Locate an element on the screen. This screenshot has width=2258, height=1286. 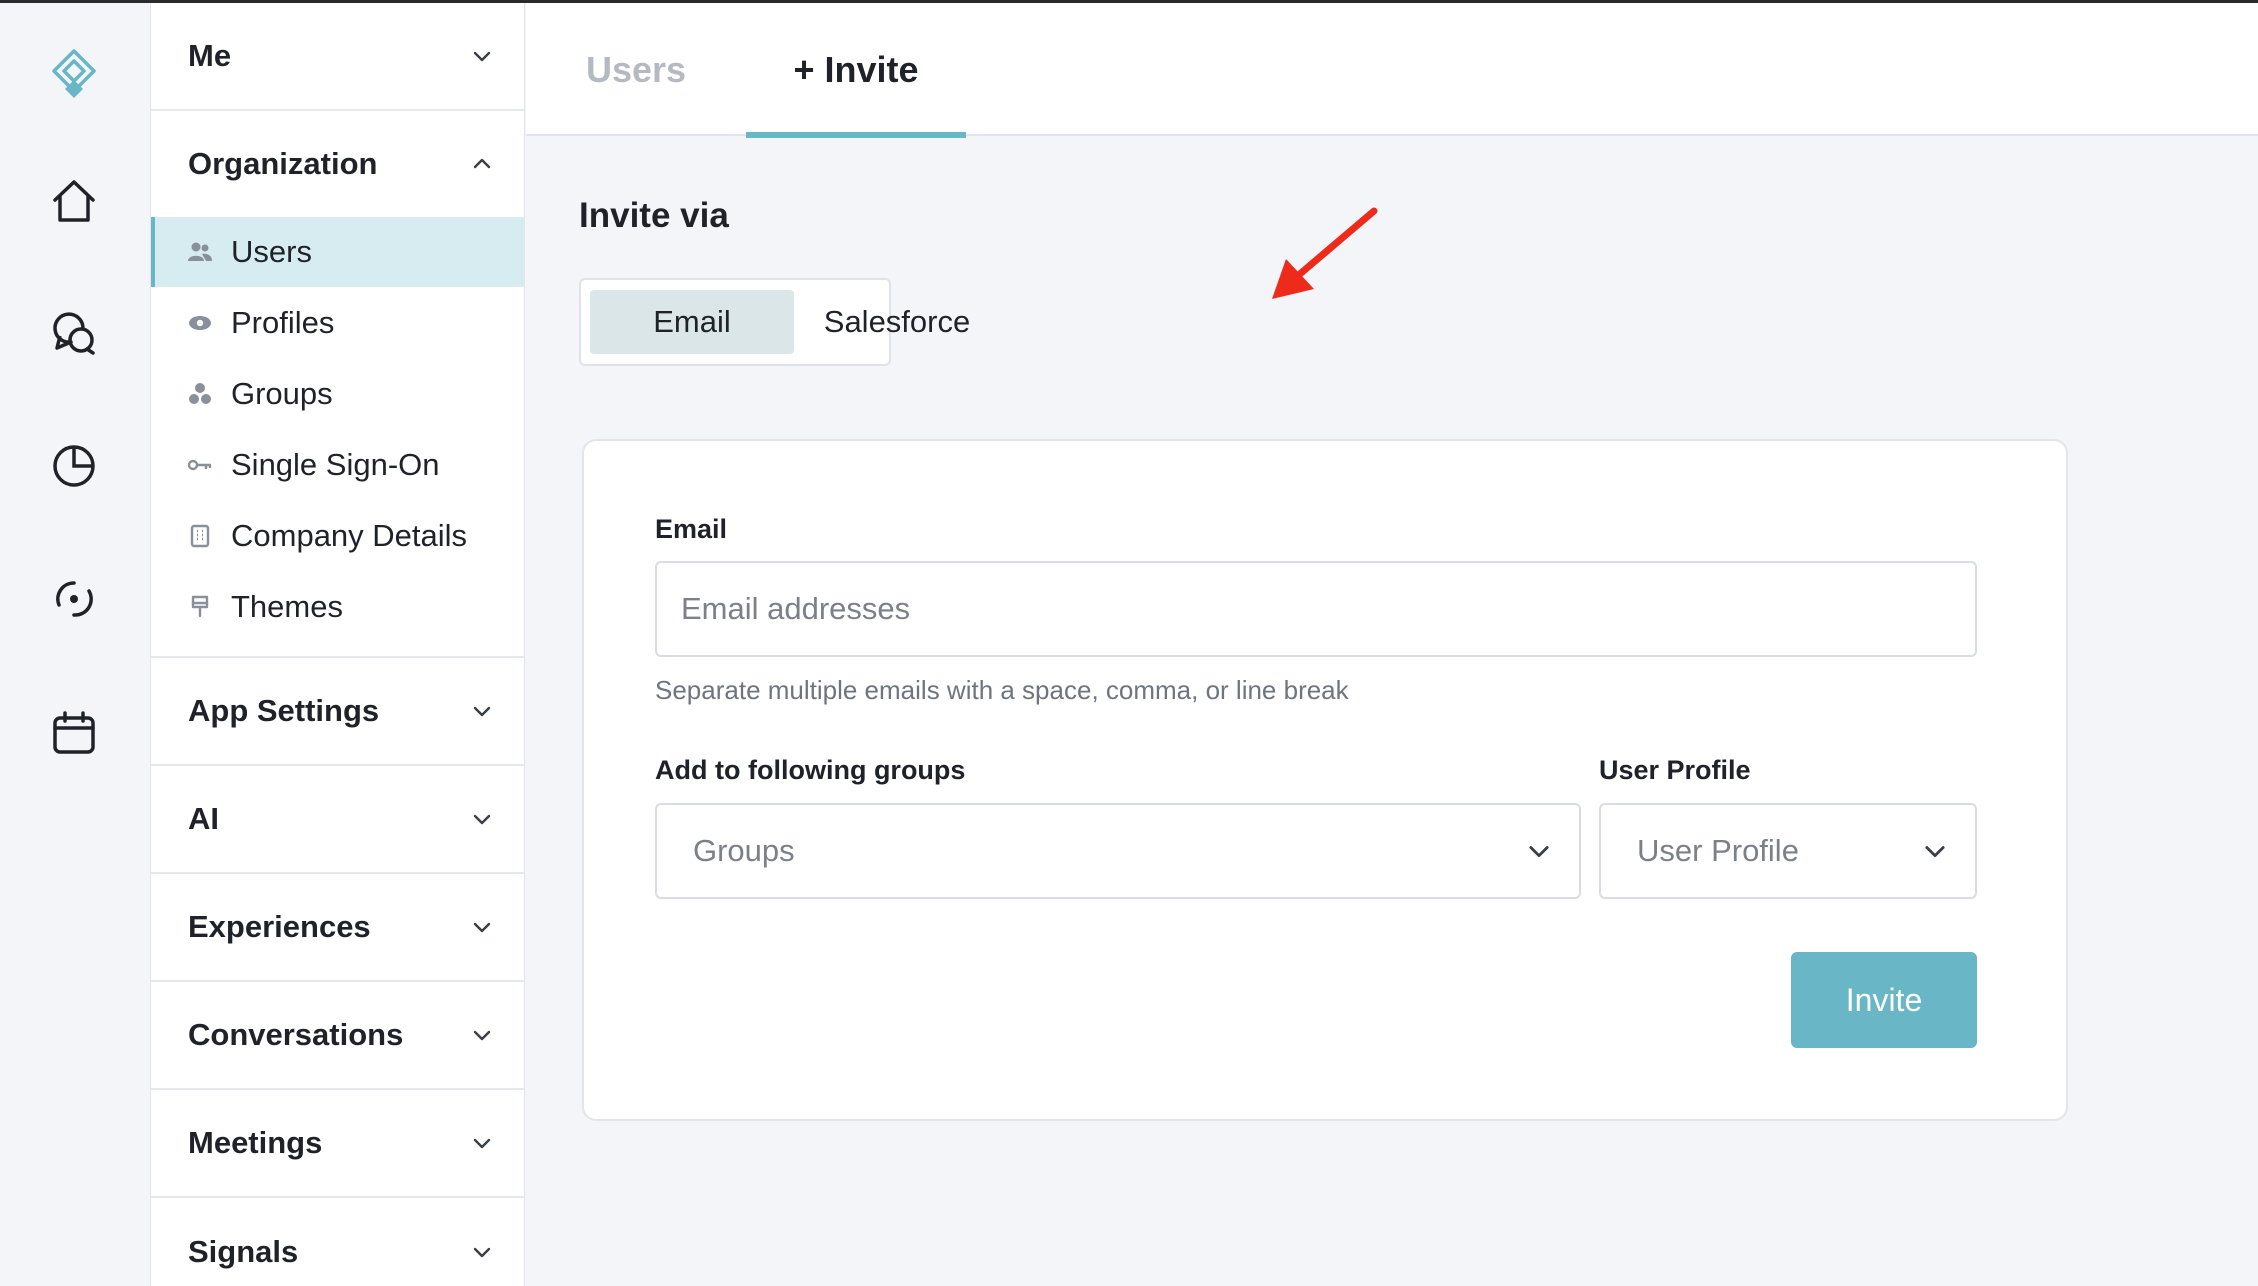
sidebar-section-label: Me is located at coordinates (210, 55).